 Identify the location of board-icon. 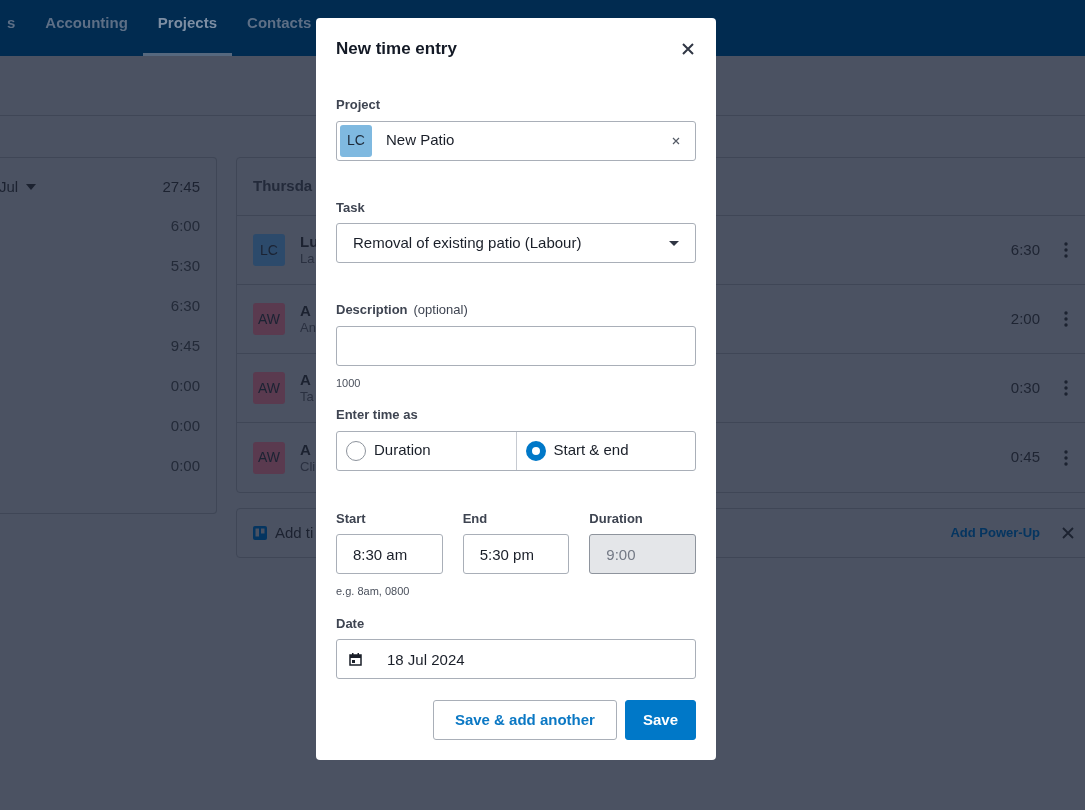
(260, 533).